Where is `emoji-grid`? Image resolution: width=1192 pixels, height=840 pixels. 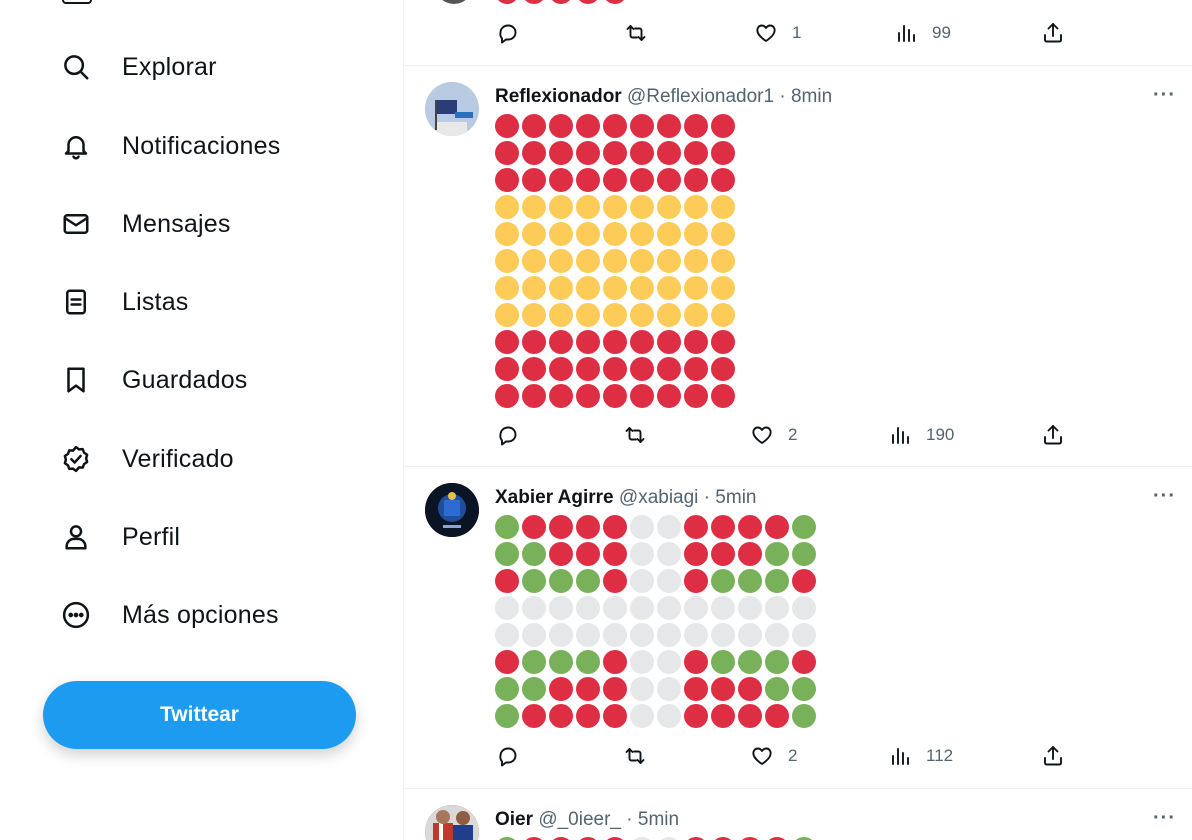 emoji-grid is located at coordinates (660, 625).